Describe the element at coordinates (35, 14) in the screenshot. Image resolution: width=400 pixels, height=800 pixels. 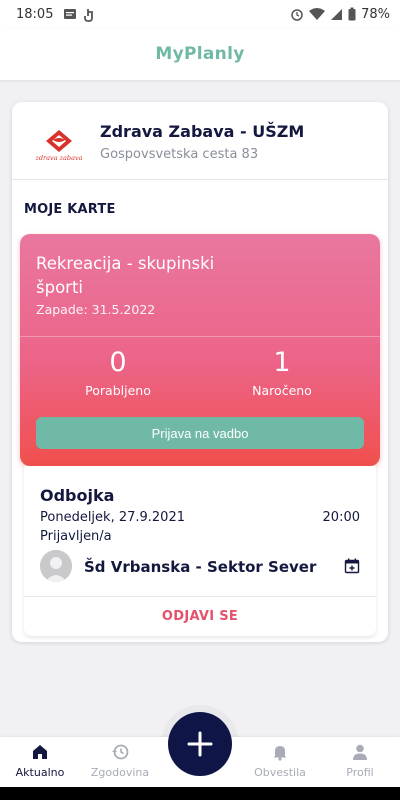
I see `status-time: 18:05` at that location.